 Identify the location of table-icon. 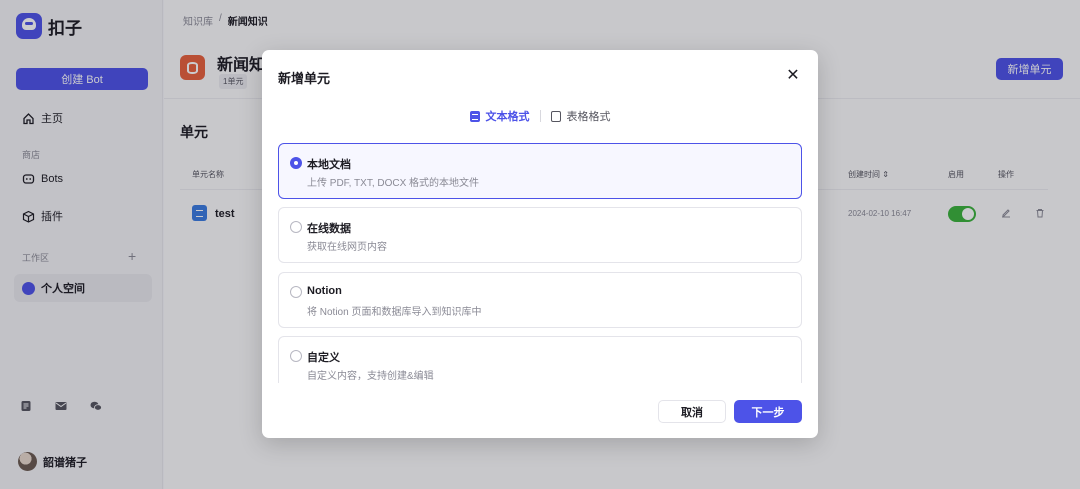
(555, 116).